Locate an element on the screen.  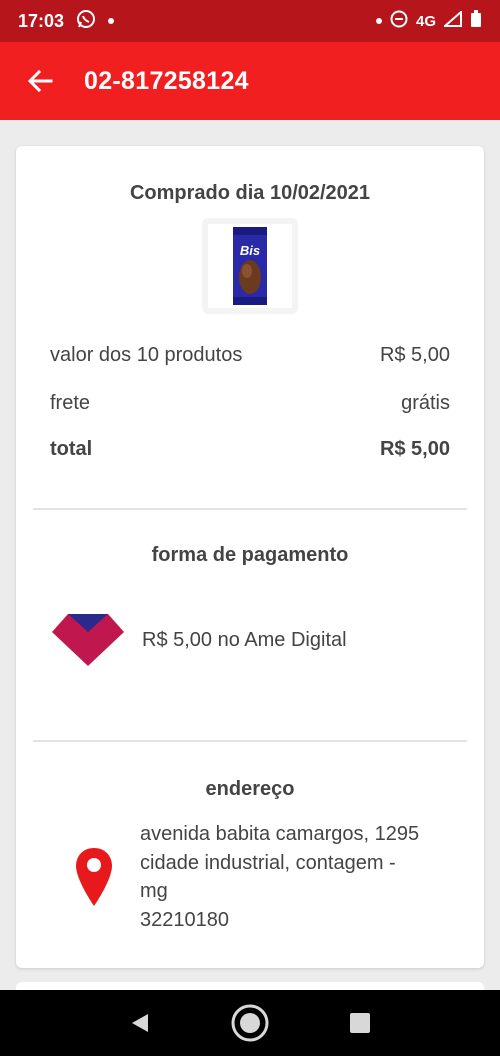
address-line-1: avenida babita camargos, 1295 is located at coordinates (280, 834).